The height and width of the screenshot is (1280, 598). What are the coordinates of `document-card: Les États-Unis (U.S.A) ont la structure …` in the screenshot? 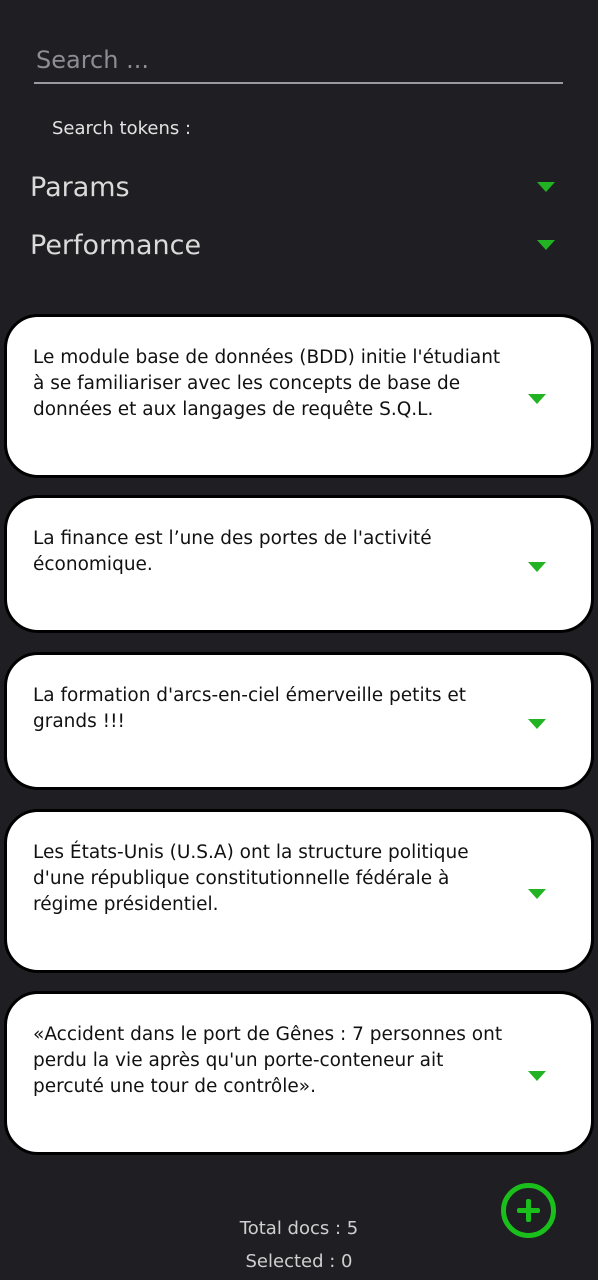 It's located at (299, 891).